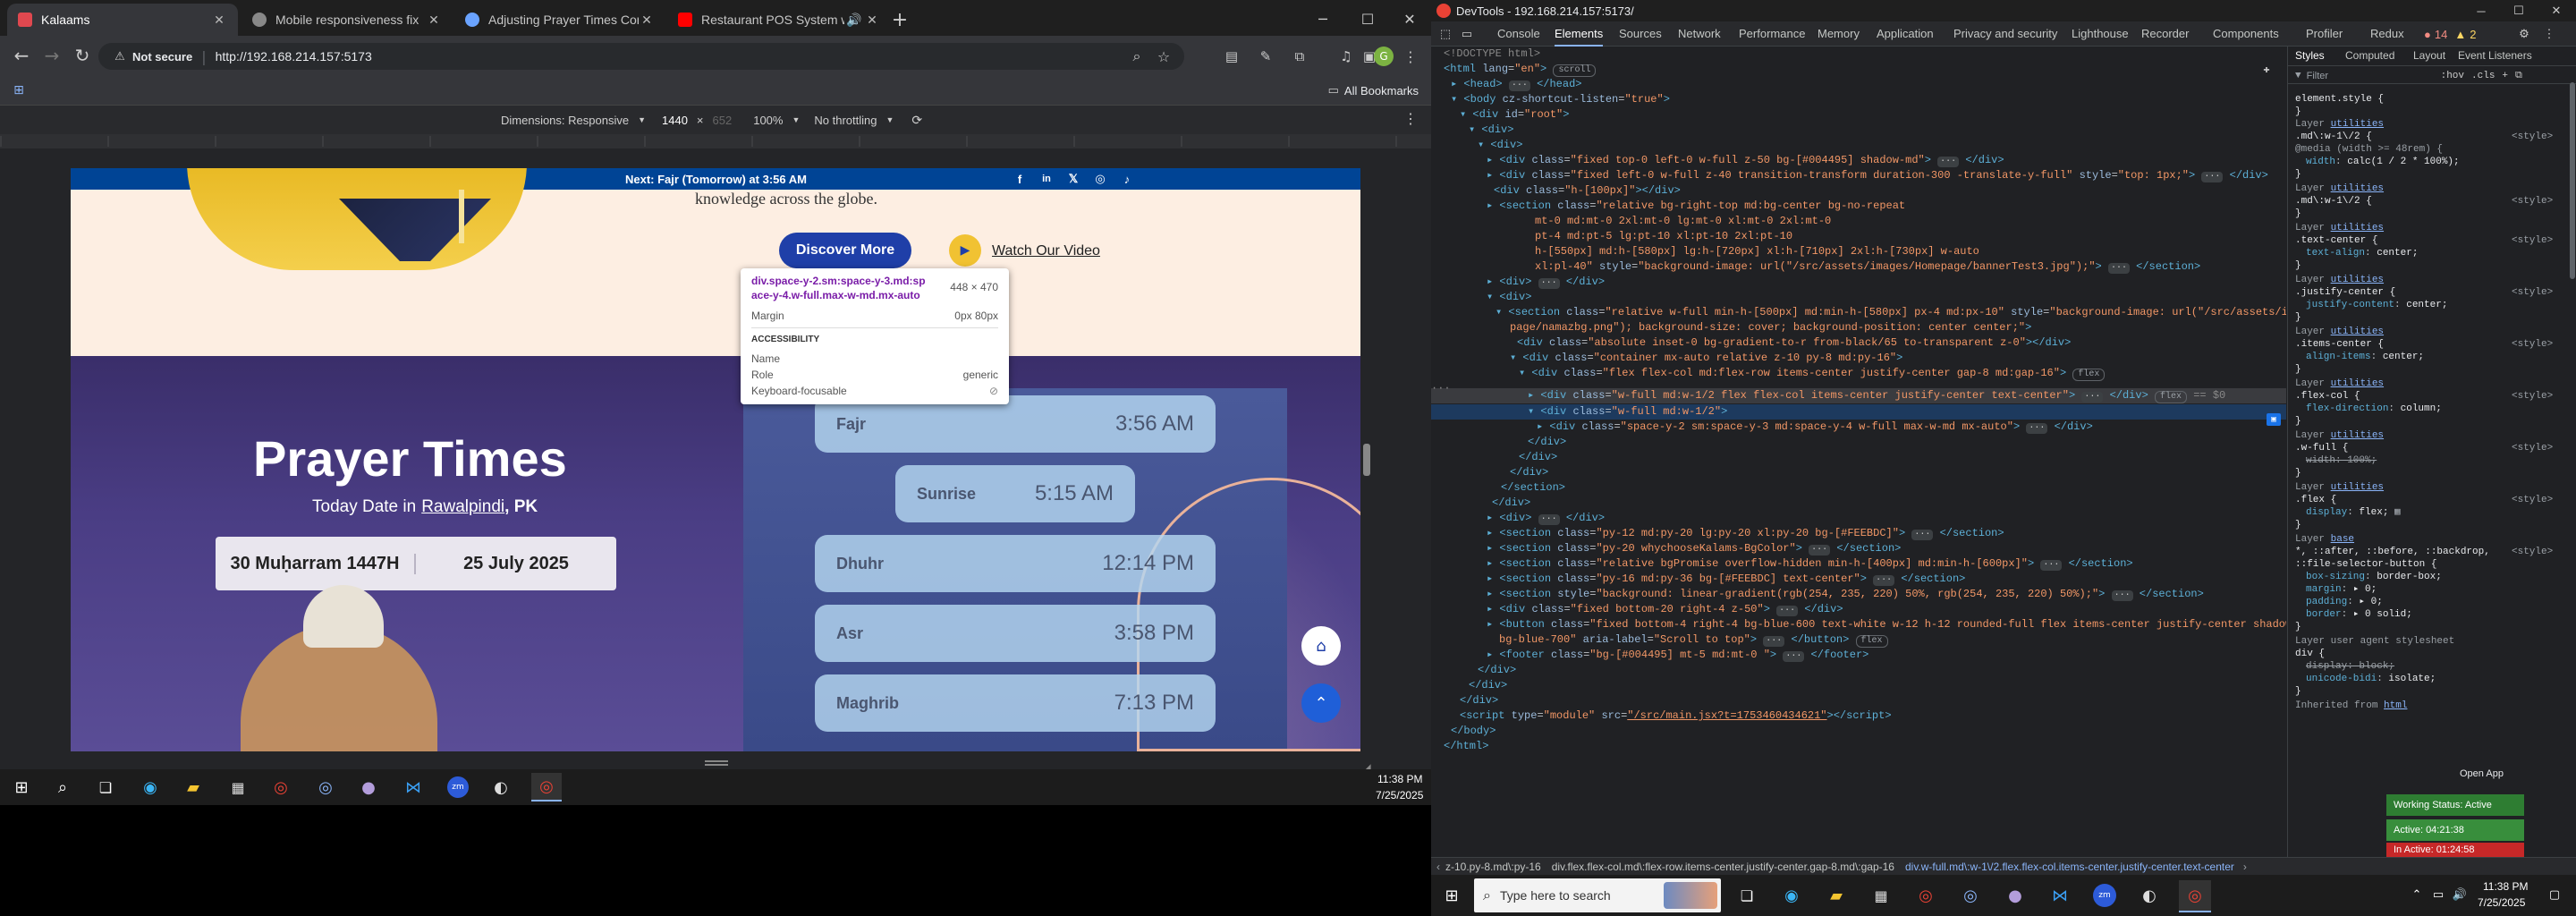  Describe the element at coordinates (1772, 34) in the screenshot. I see `tab-performance: Performance` at that location.